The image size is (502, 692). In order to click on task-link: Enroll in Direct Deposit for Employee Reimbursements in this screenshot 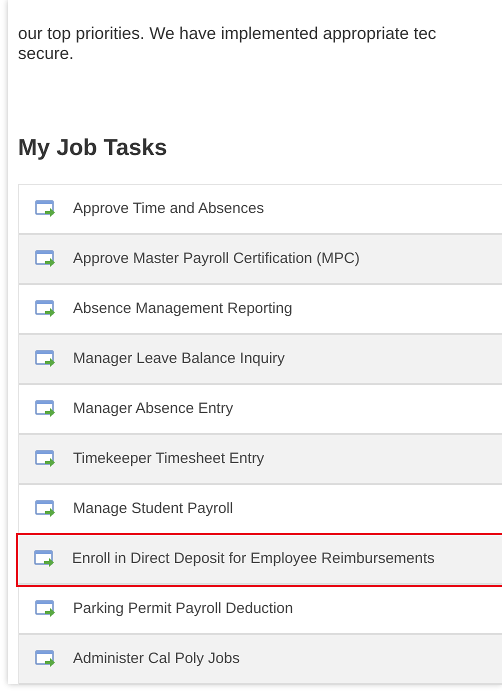, I will do `click(260, 560)`.